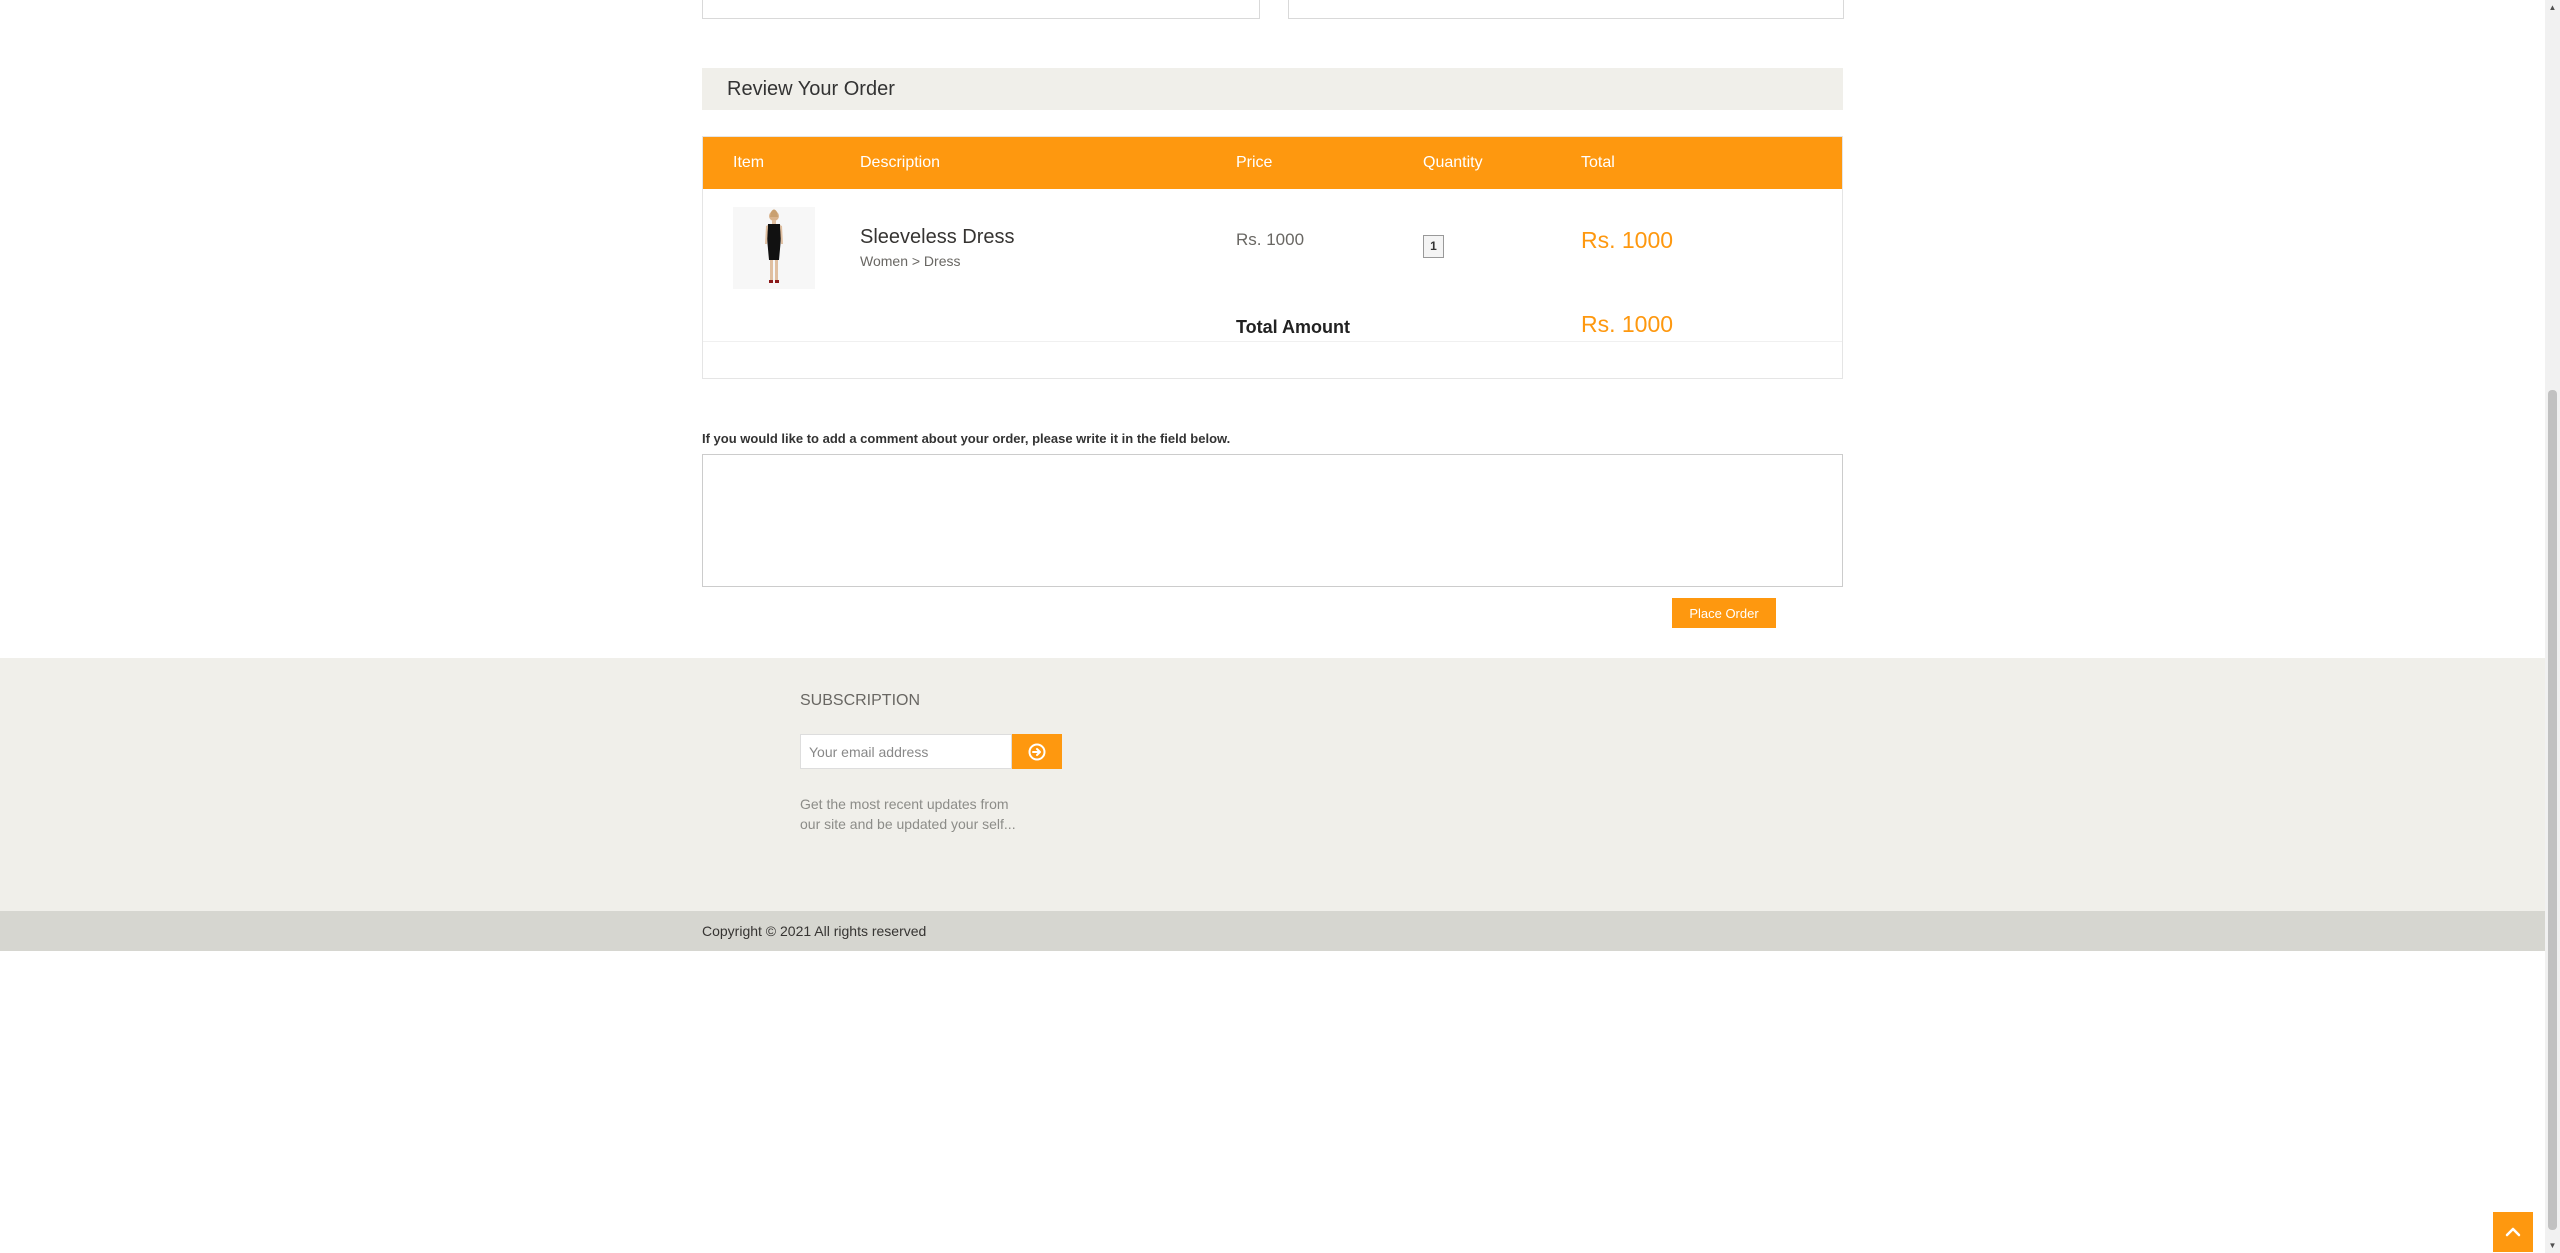 The width and height of the screenshot is (2560, 1253). What do you see at coordinates (860, 700) in the screenshot?
I see `subscription-title: SUBSCRIPTION` at bounding box center [860, 700].